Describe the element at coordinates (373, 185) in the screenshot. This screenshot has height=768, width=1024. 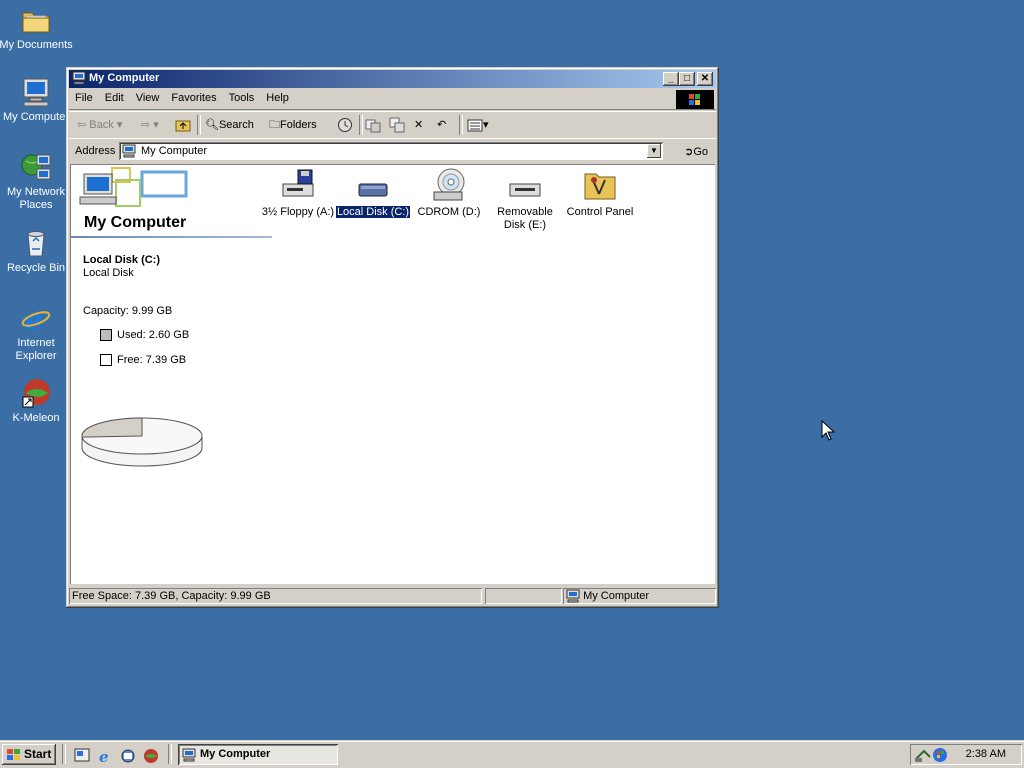
I see `hard-disk-icon` at that location.